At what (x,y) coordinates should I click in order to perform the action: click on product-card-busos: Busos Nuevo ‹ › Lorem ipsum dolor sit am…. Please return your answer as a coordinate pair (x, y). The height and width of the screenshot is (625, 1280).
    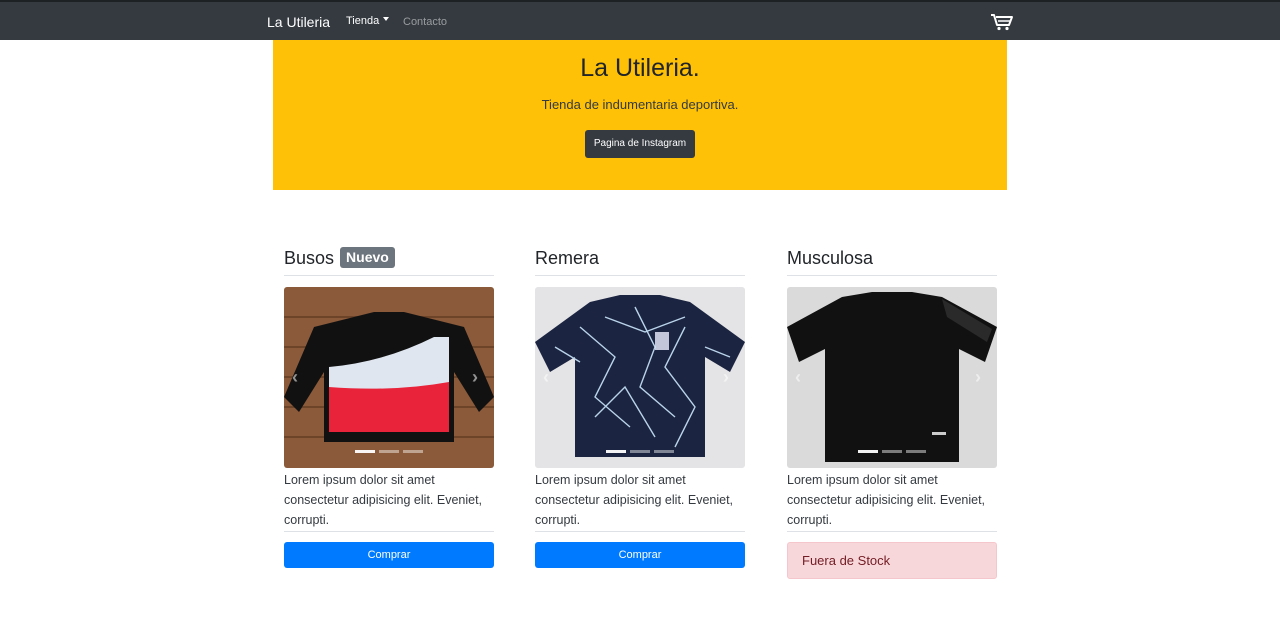
    Looking at the image, I should click on (389, 404).